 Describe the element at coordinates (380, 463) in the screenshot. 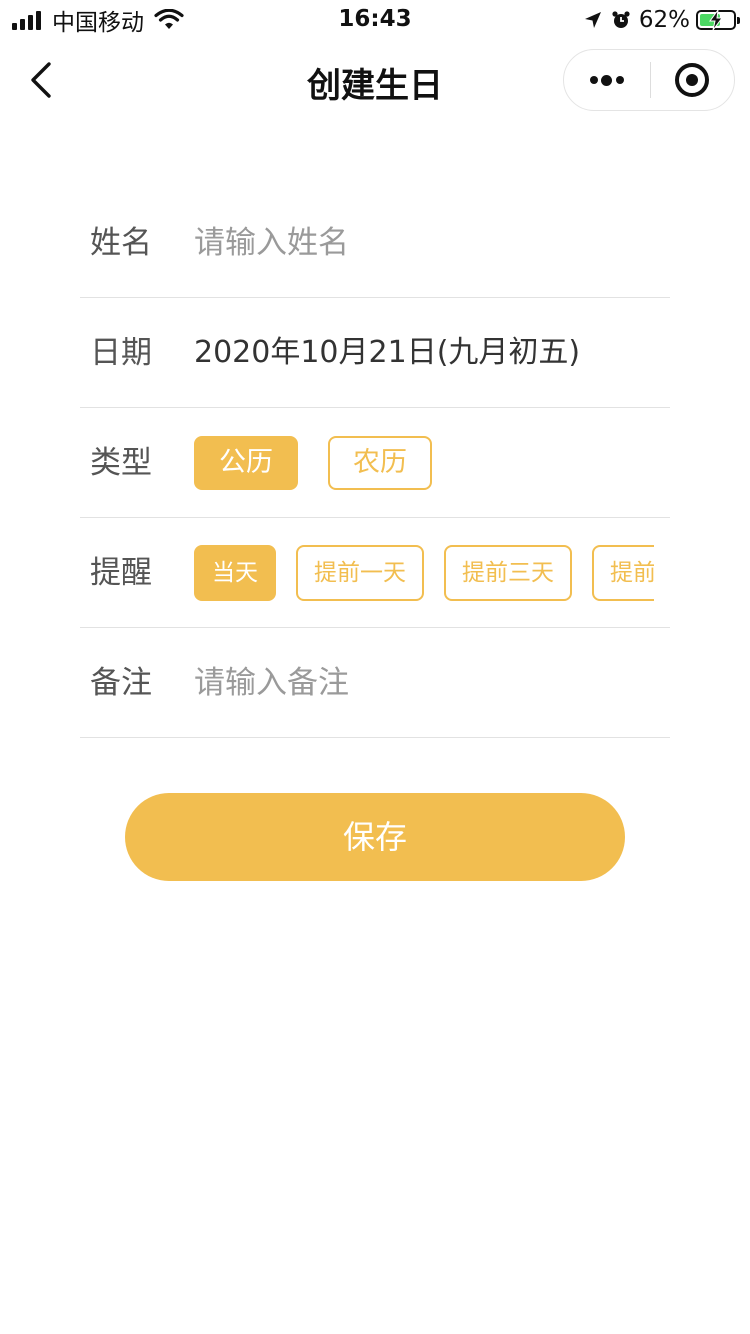

I see `type-option-lunar: 农历` at that location.